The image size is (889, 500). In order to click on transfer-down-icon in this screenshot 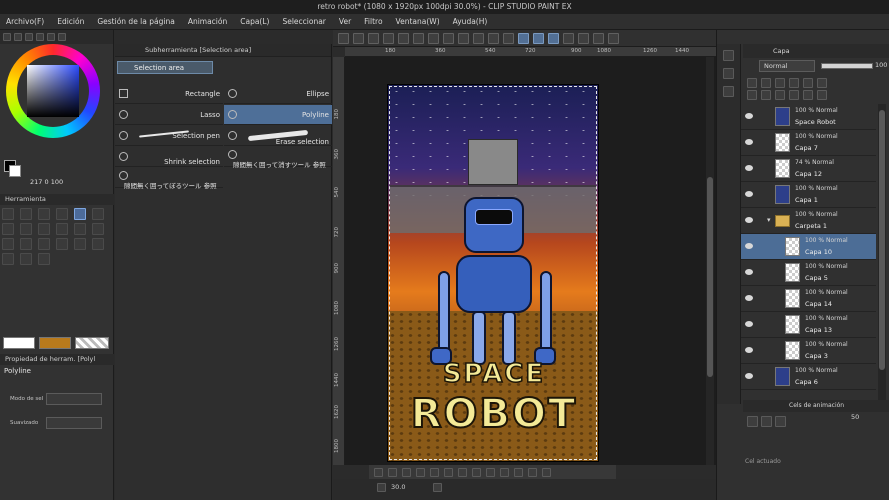, I will do `click(794, 95)`.